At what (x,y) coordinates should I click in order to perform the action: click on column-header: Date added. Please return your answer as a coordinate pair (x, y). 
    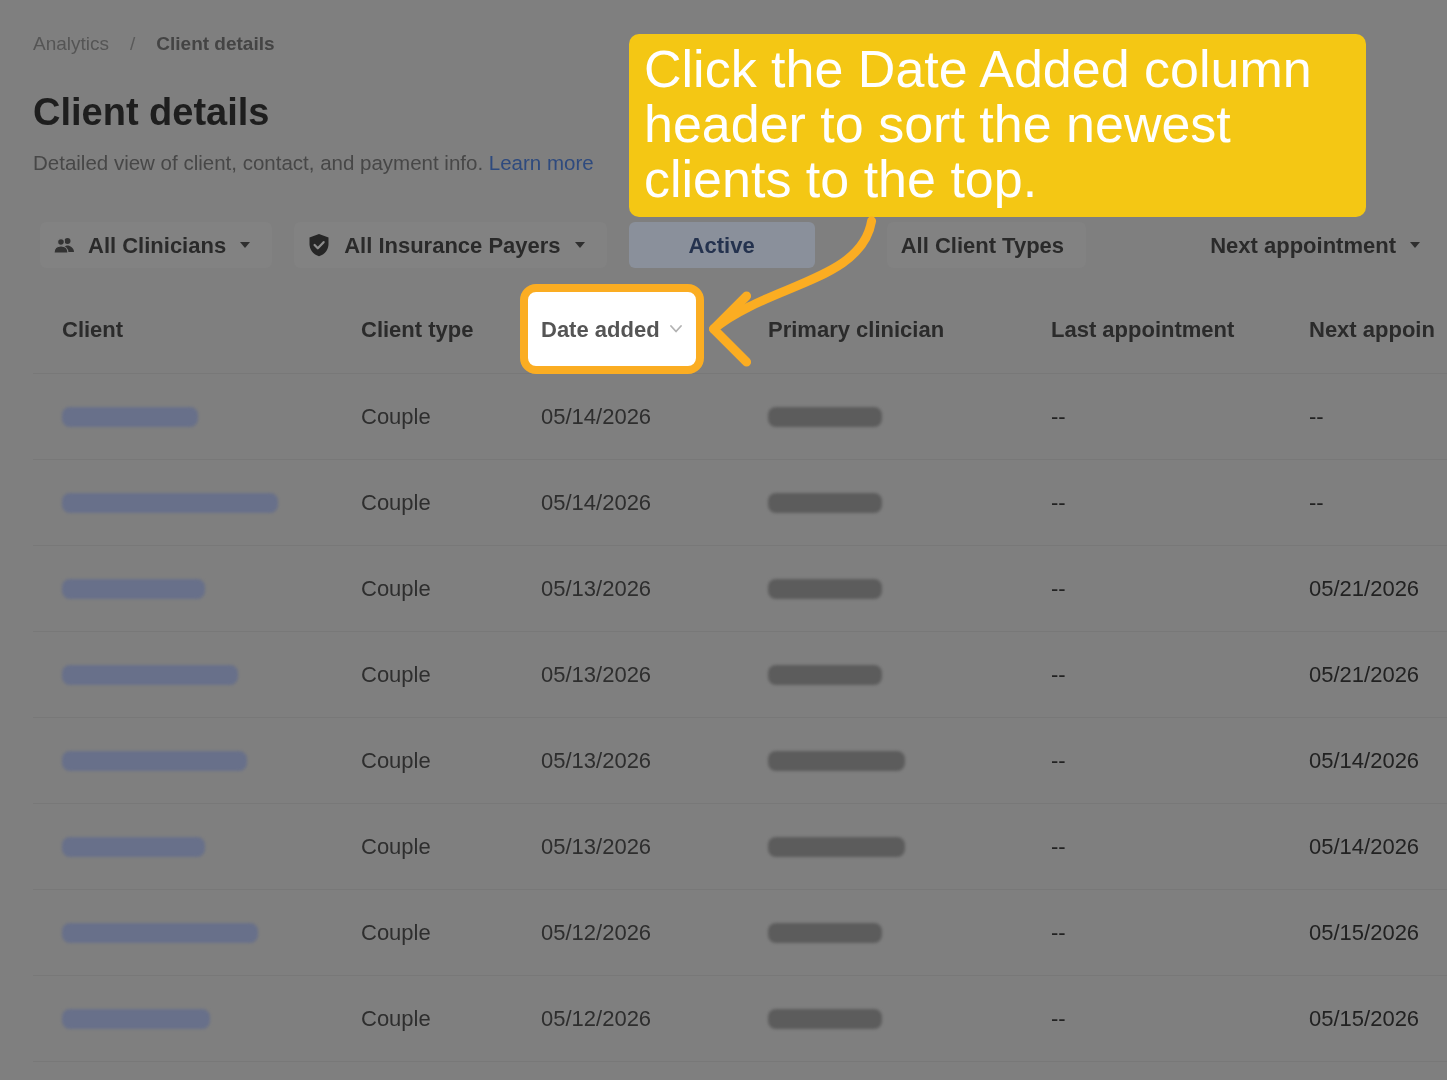
    Looking at the image, I should click on (612, 329).